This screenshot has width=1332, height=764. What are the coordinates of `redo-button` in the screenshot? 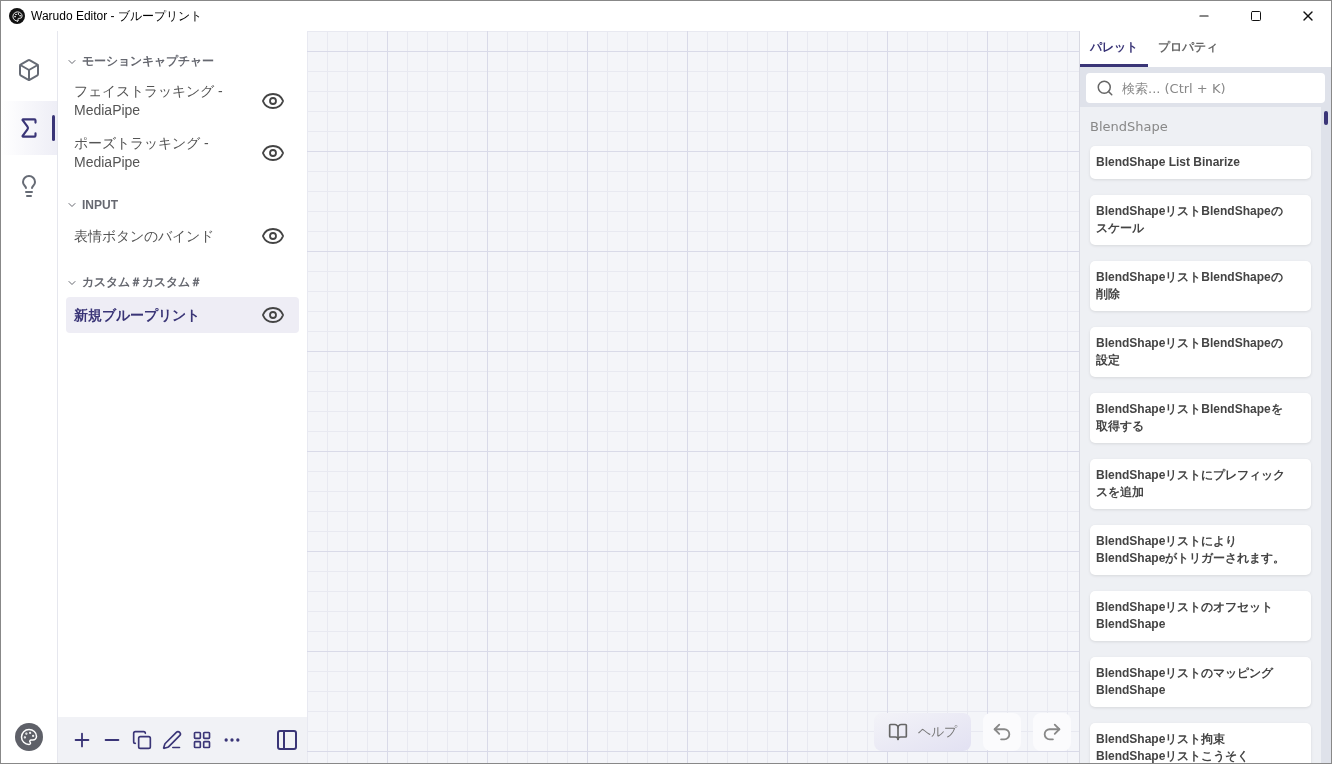 It's located at (1052, 732).